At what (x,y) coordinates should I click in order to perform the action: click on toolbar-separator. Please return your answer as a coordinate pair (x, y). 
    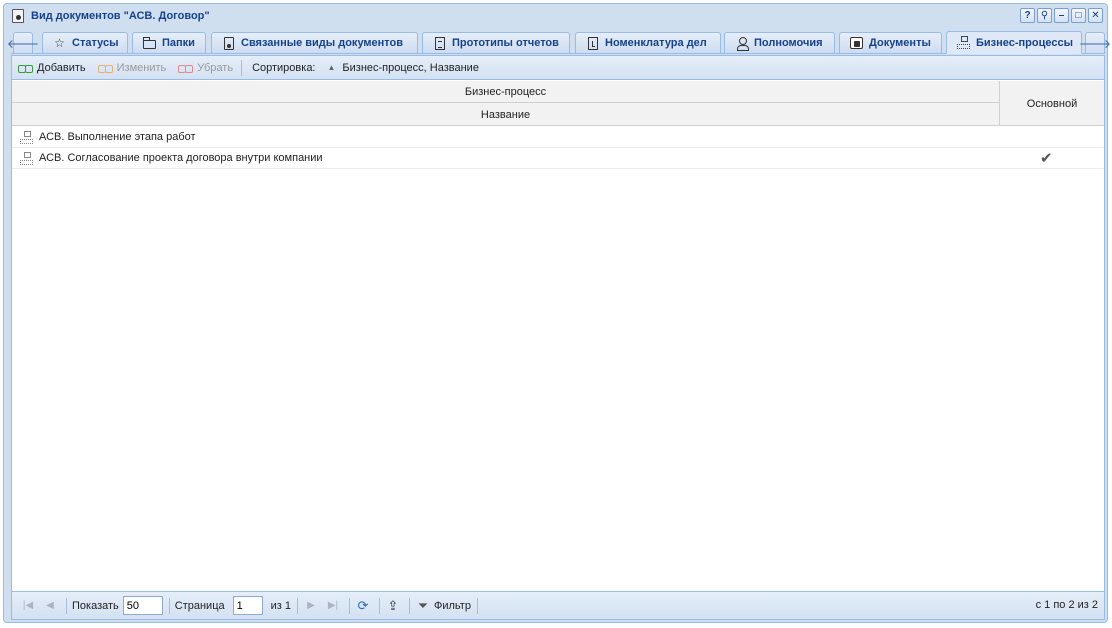
    Looking at the image, I should click on (242, 67).